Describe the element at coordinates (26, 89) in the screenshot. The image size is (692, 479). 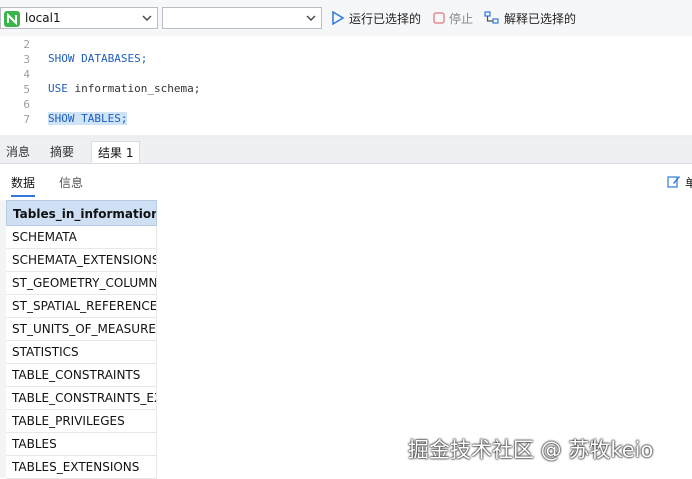
I see `line-number: 5` at that location.